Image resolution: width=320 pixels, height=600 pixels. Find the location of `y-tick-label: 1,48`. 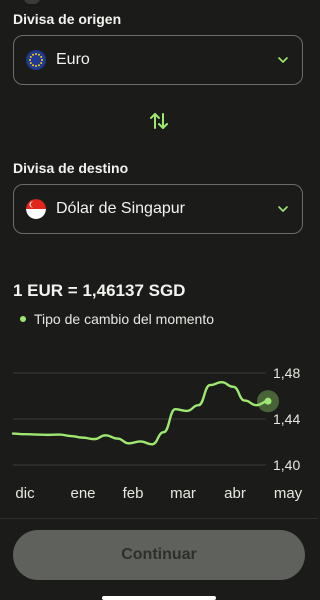

y-tick-label: 1,48 is located at coordinates (286, 373).